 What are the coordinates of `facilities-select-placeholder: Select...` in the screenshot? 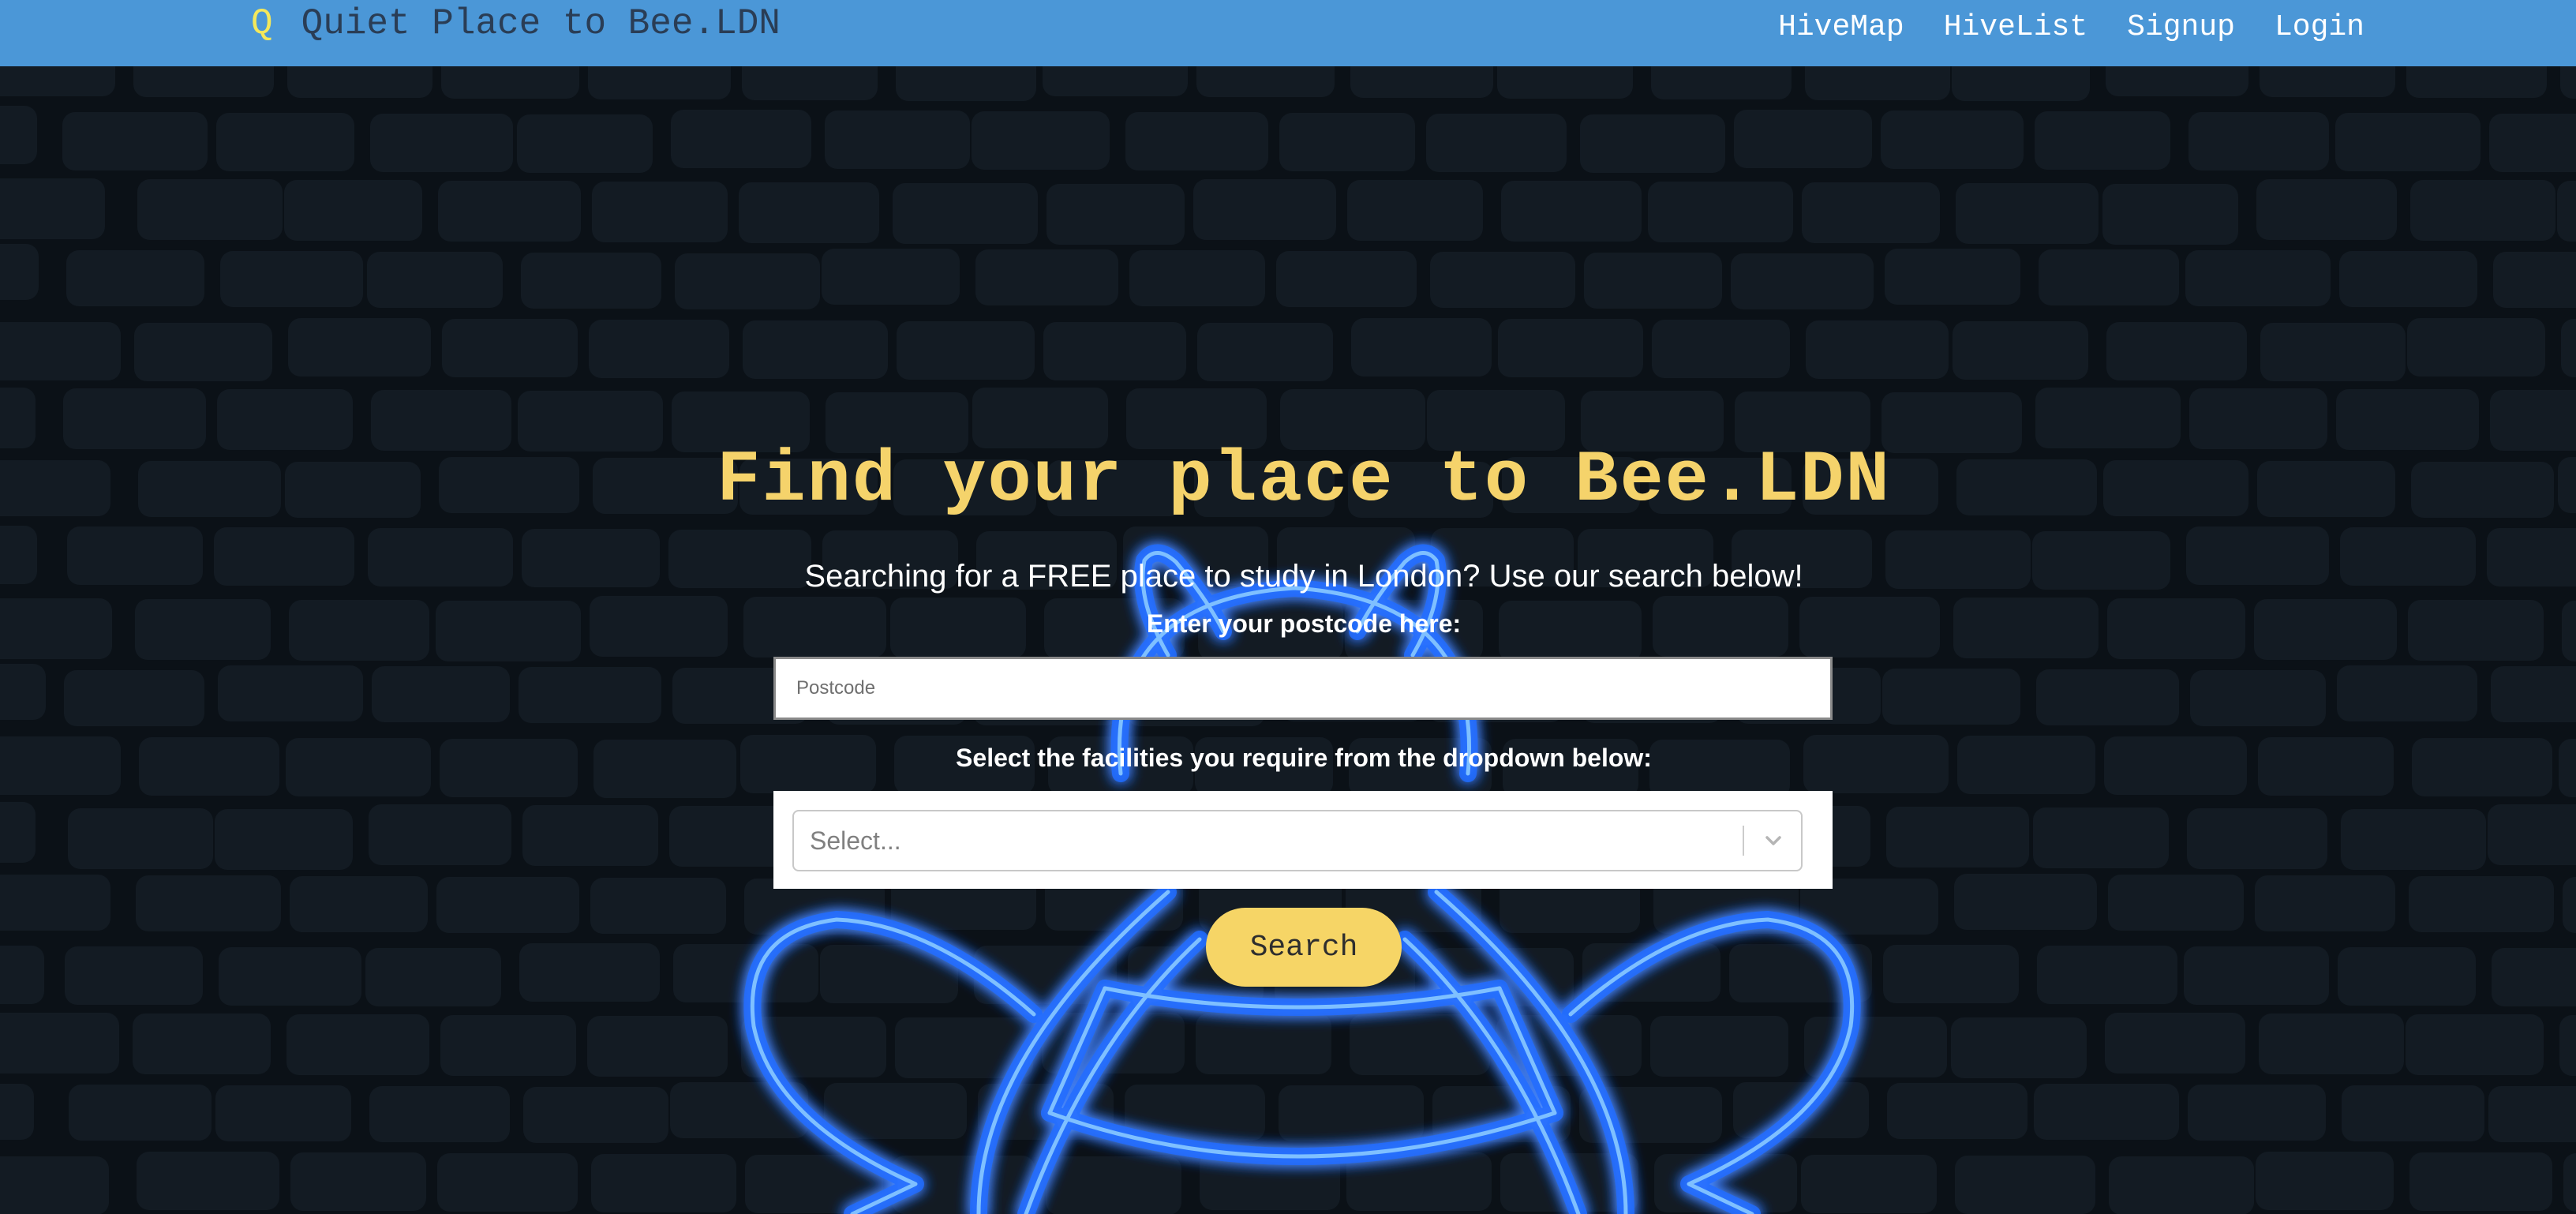 It's located at (855, 841).